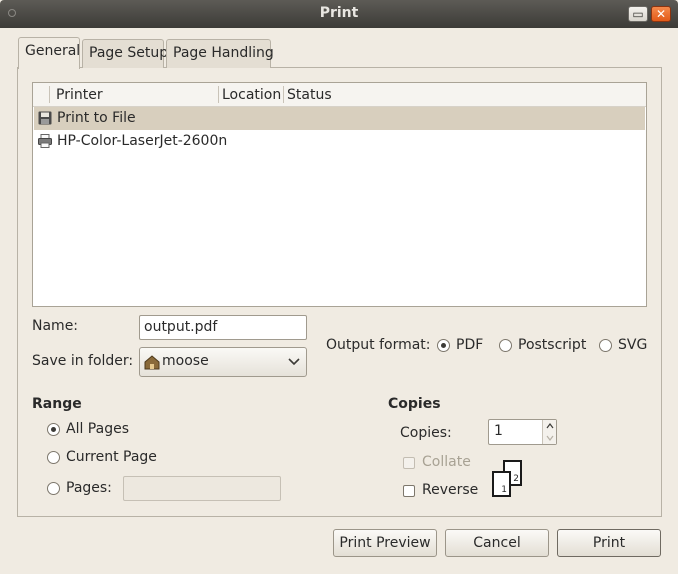 The height and width of the screenshot is (574, 678). What do you see at coordinates (552, 345) in the screenshot?
I see `postscript-radio-label: Postscript` at bounding box center [552, 345].